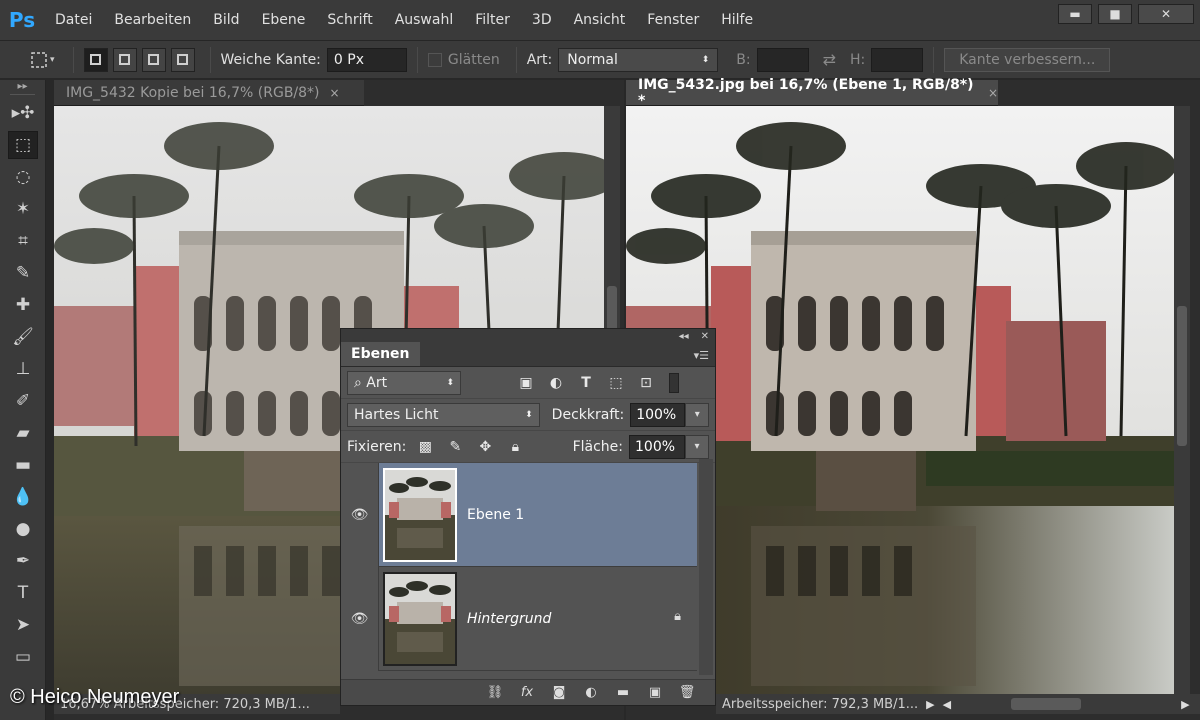  What do you see at coordinates (556, 383) in the screenshot?
I see `adjustment-layer-filter-icon: ◐` at bounding box center [556, 383].